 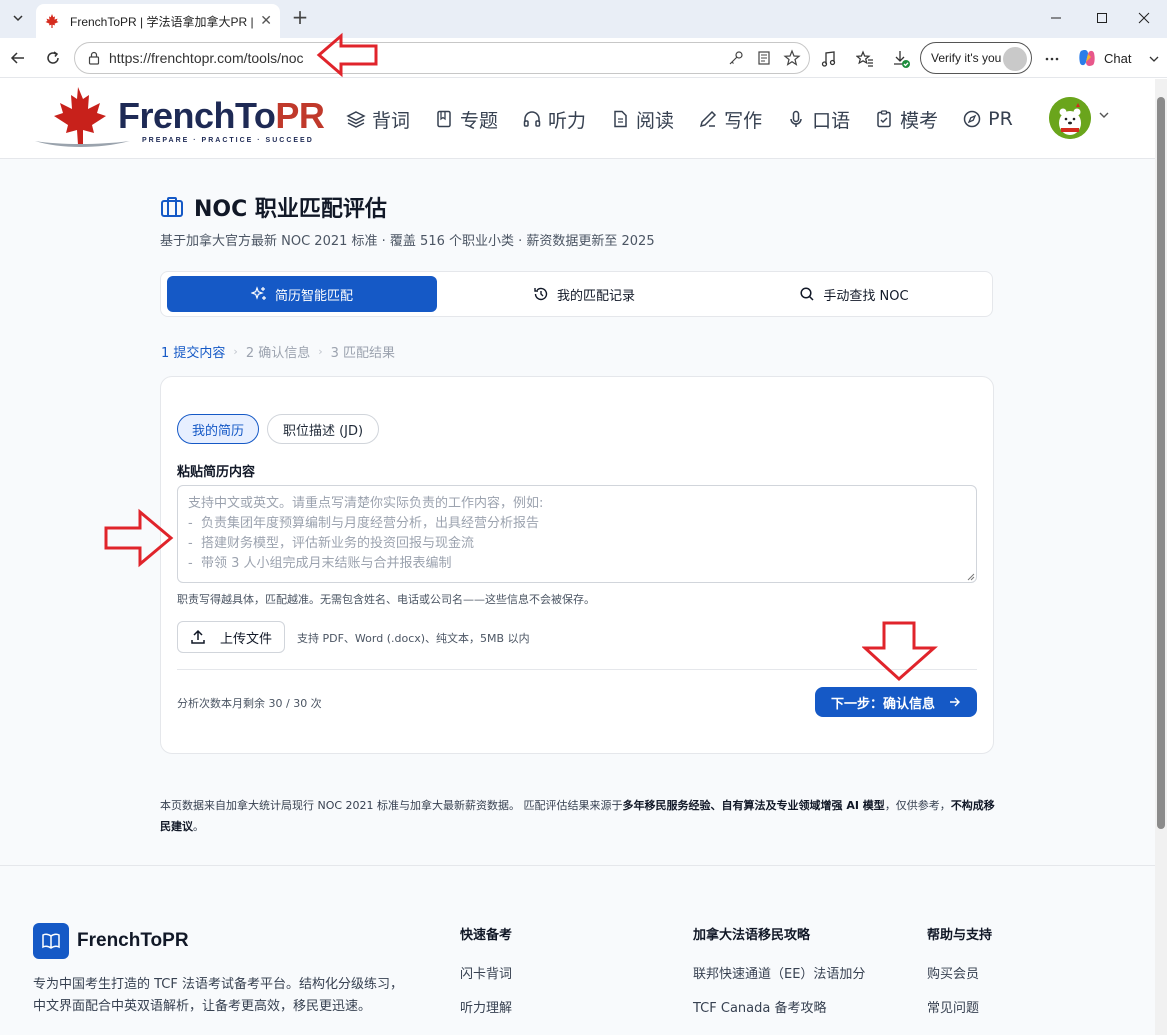 I want to click on card-divider, so click(x=577, y=669).